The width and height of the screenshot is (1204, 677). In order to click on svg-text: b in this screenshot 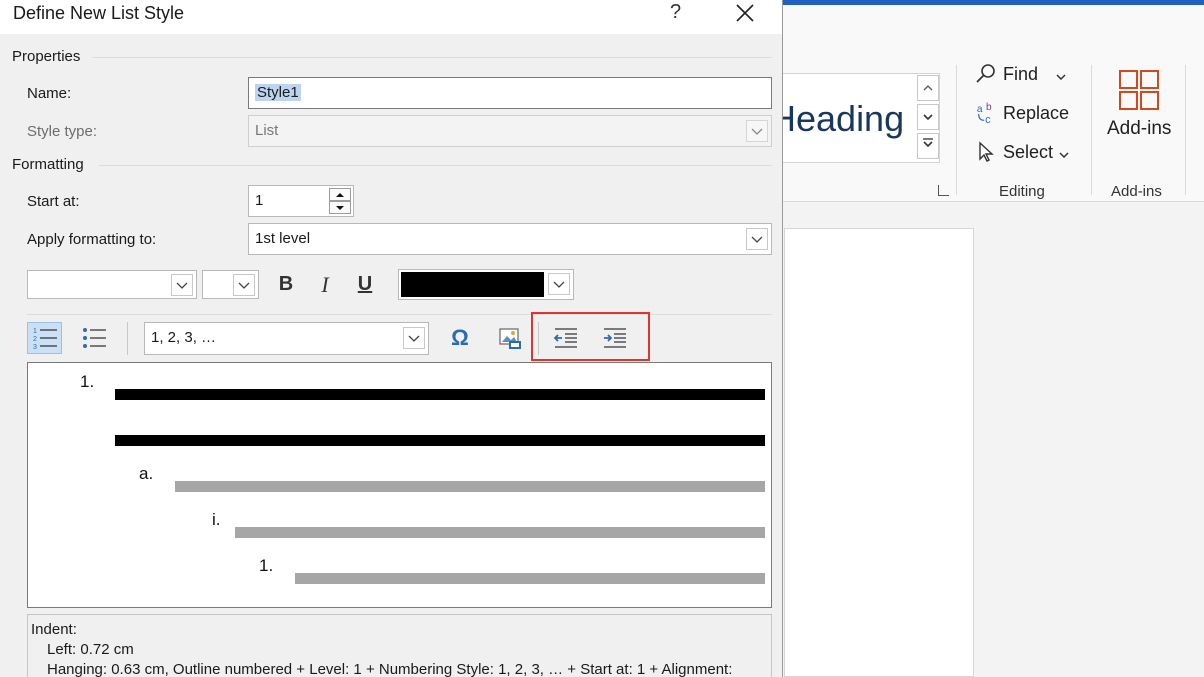, I will do `click(989, 107)`.